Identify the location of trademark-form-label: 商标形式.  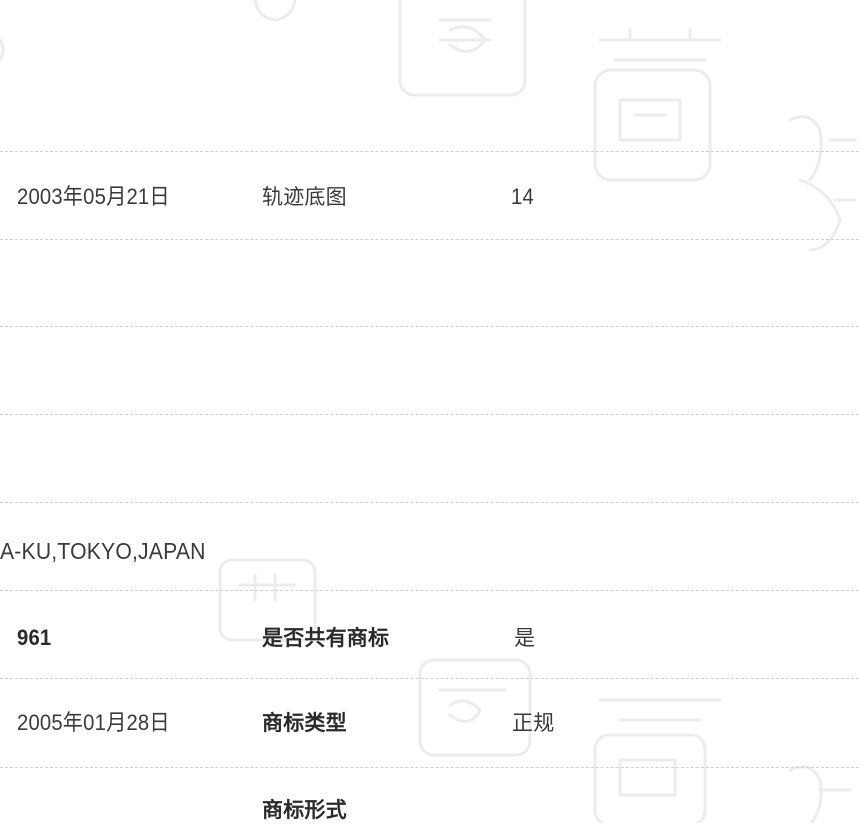
(304, 810).